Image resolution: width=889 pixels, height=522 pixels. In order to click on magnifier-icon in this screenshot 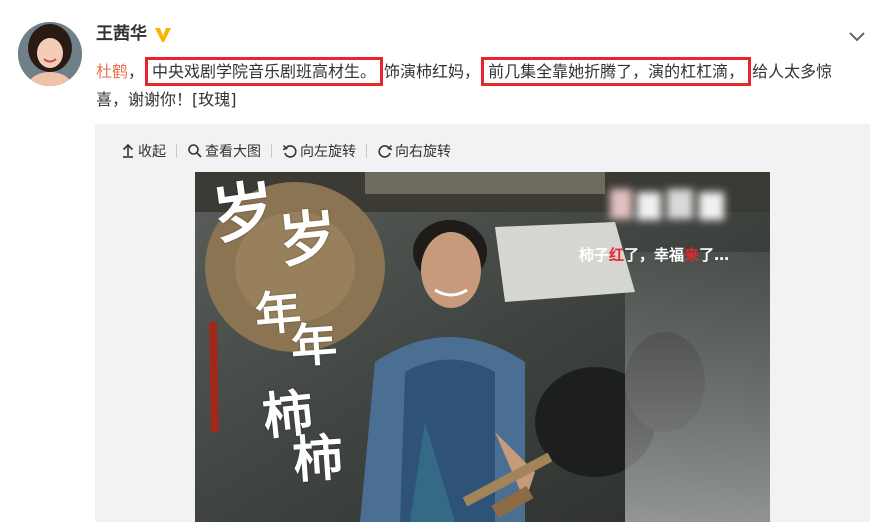, I will do `click(195, 151)`.